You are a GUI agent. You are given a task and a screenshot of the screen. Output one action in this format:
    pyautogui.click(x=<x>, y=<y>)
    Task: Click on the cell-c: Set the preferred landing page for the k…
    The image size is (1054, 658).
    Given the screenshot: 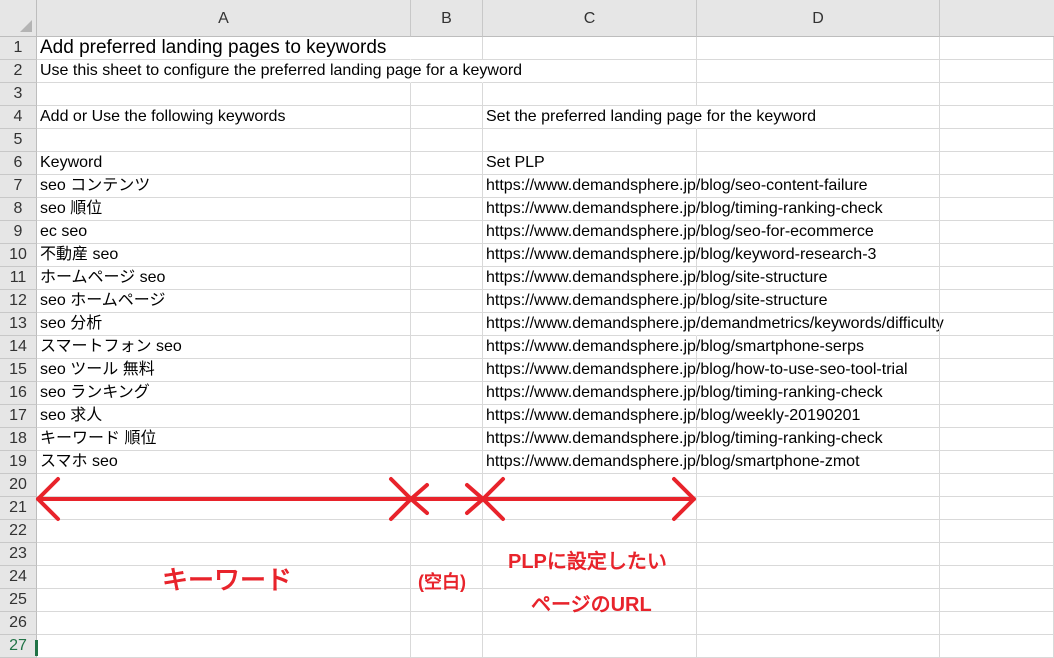 What is the action you would take?
    pyautogui.click(x=649, y=117)
    